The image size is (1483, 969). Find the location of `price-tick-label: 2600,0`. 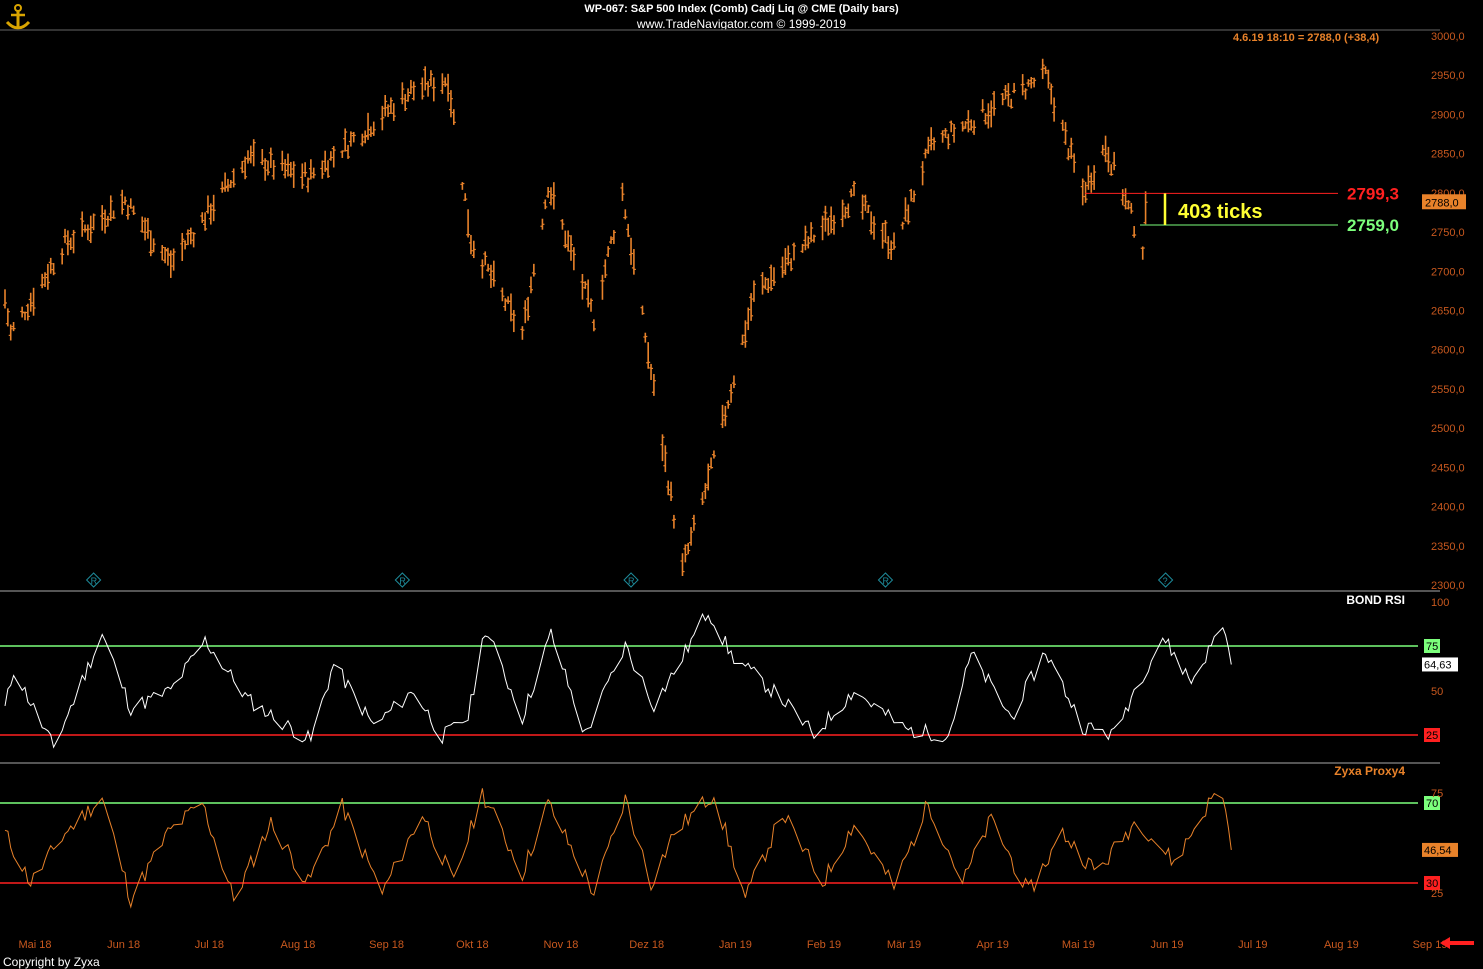

price-tick-label: 2600,0 is located at coordinates (1448, 351).